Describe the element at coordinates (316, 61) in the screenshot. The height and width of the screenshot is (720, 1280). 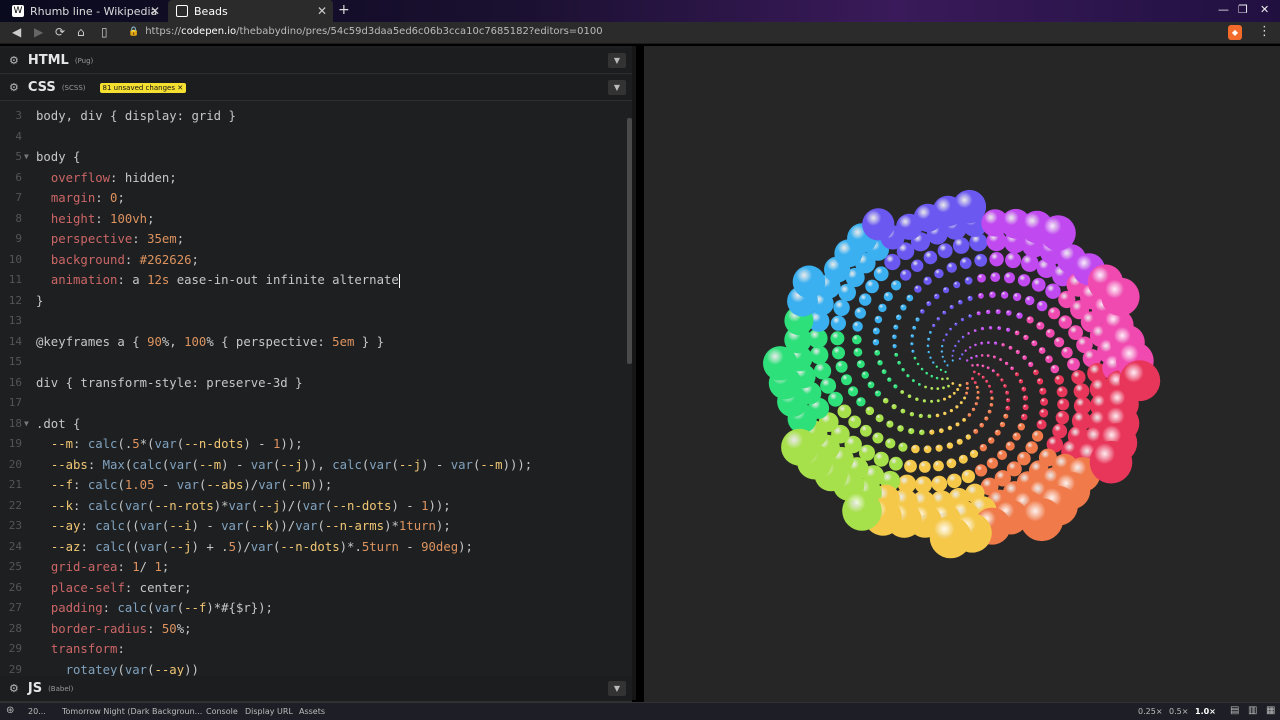
I see `html-panel-header: ⚙ HTML (Pug) ▼` at that location.